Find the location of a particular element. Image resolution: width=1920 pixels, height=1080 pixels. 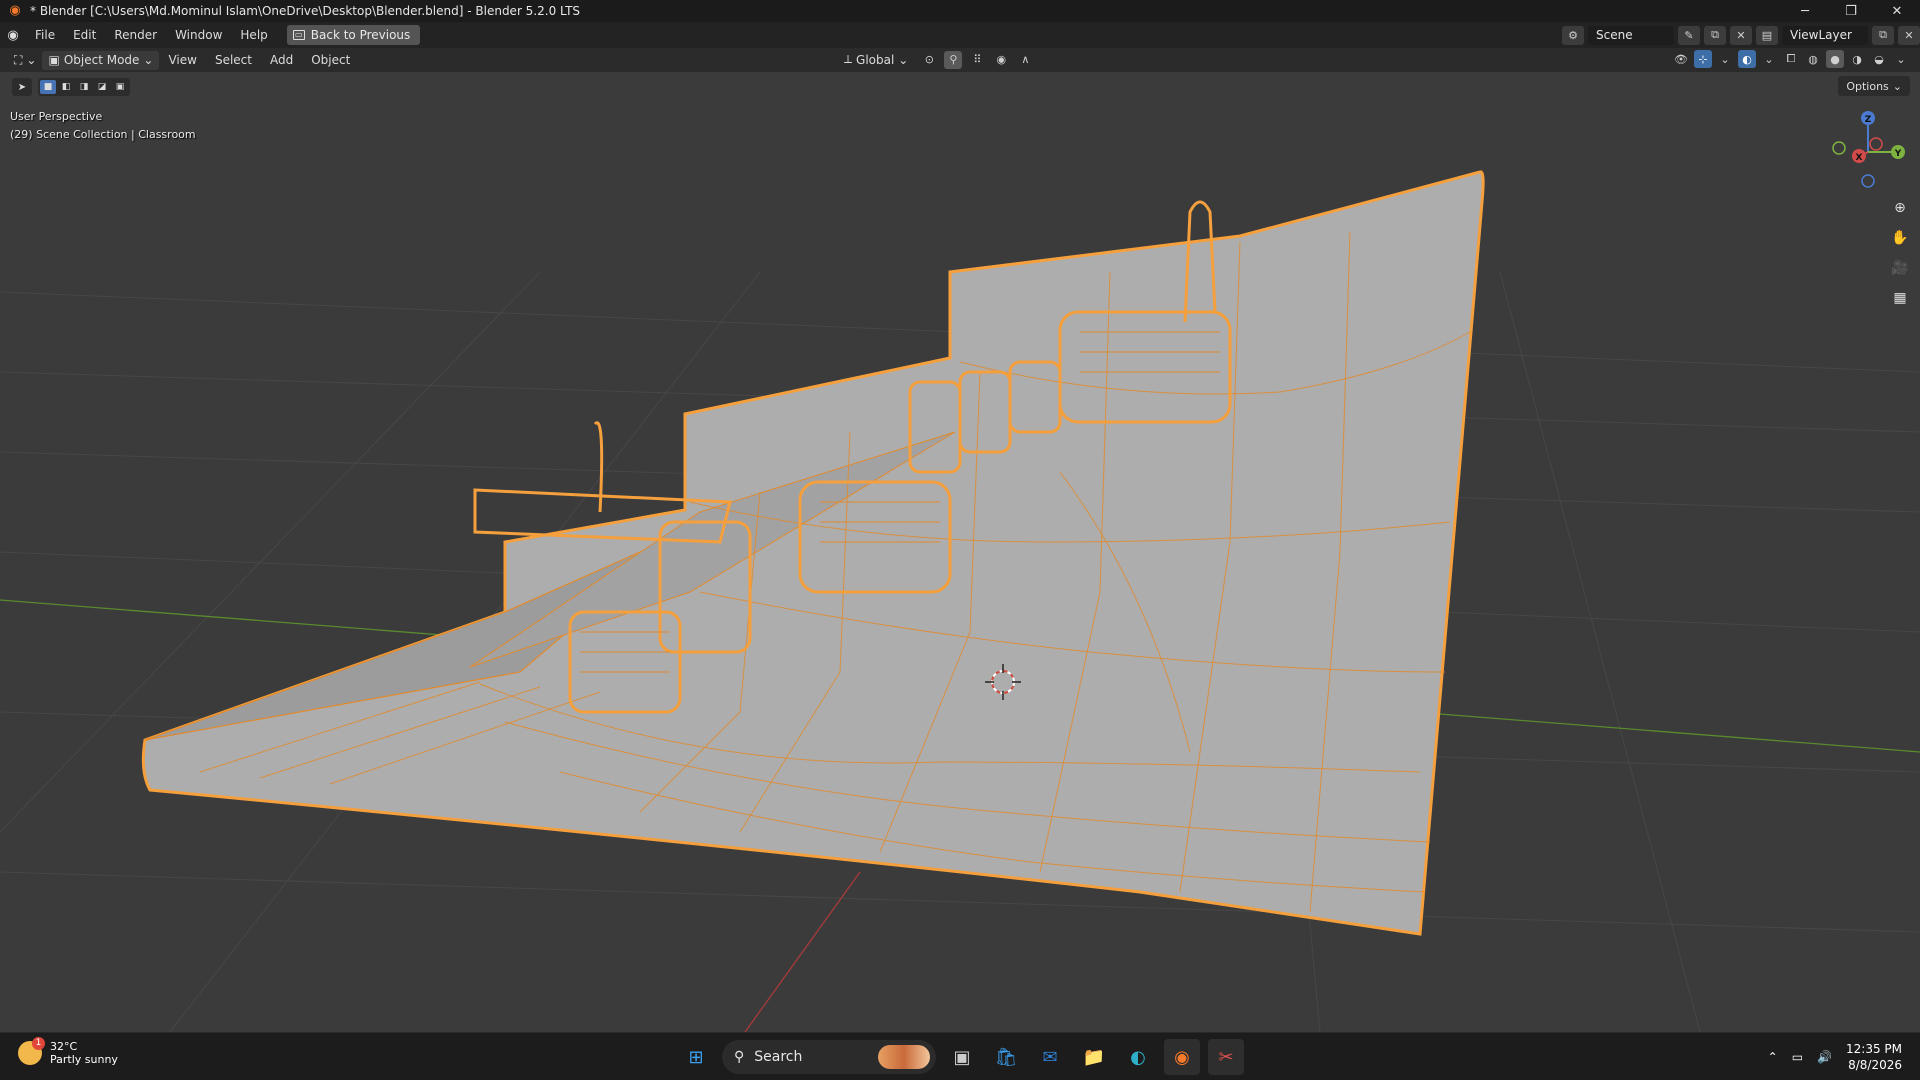

transform-controls: ⟂ Global ⌄ ⊙ ⚲ ⠿ ◉ ∧ is located at coordinates (936, 59).